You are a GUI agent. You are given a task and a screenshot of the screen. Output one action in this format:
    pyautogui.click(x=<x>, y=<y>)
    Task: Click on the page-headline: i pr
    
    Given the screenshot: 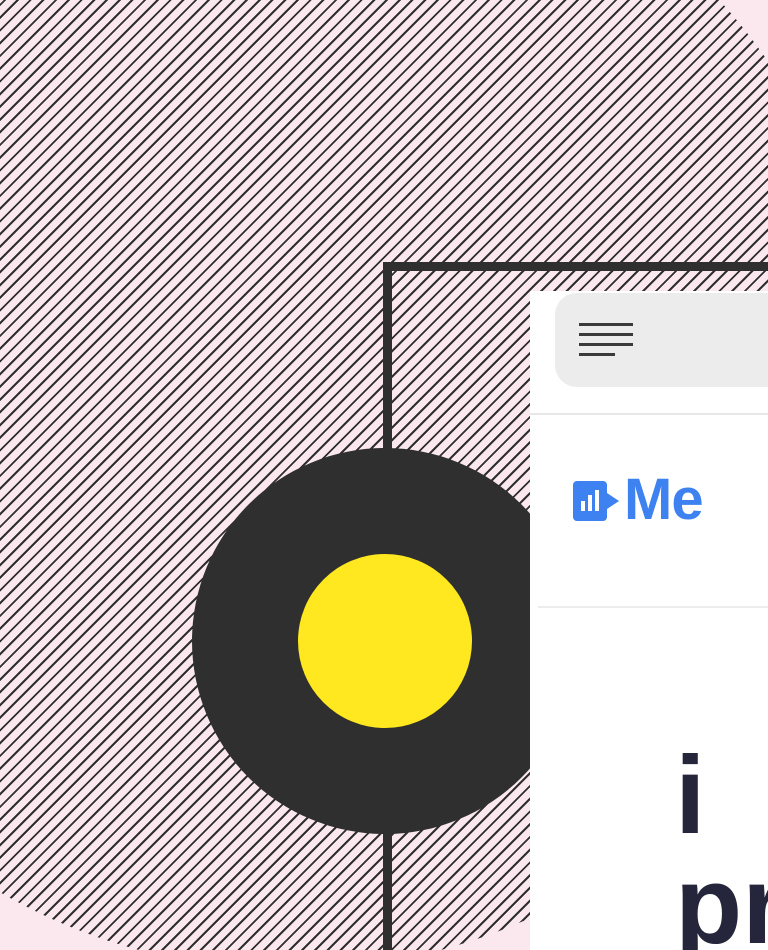 What is the action you would take?
    pyautogui.click(x=721, y=842)
    